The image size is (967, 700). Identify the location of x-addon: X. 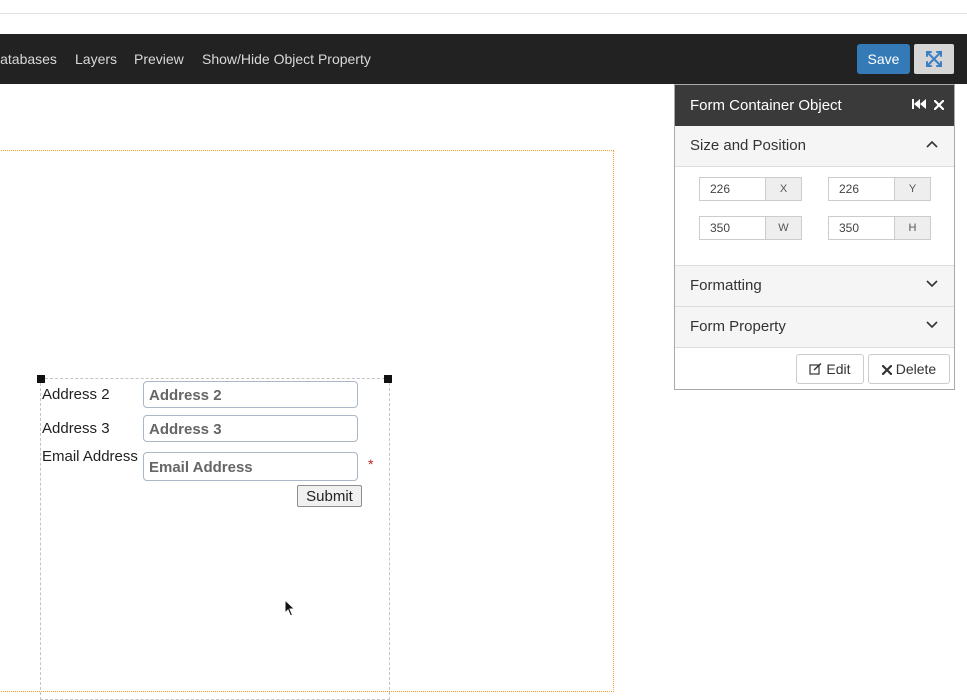
(783, 189).